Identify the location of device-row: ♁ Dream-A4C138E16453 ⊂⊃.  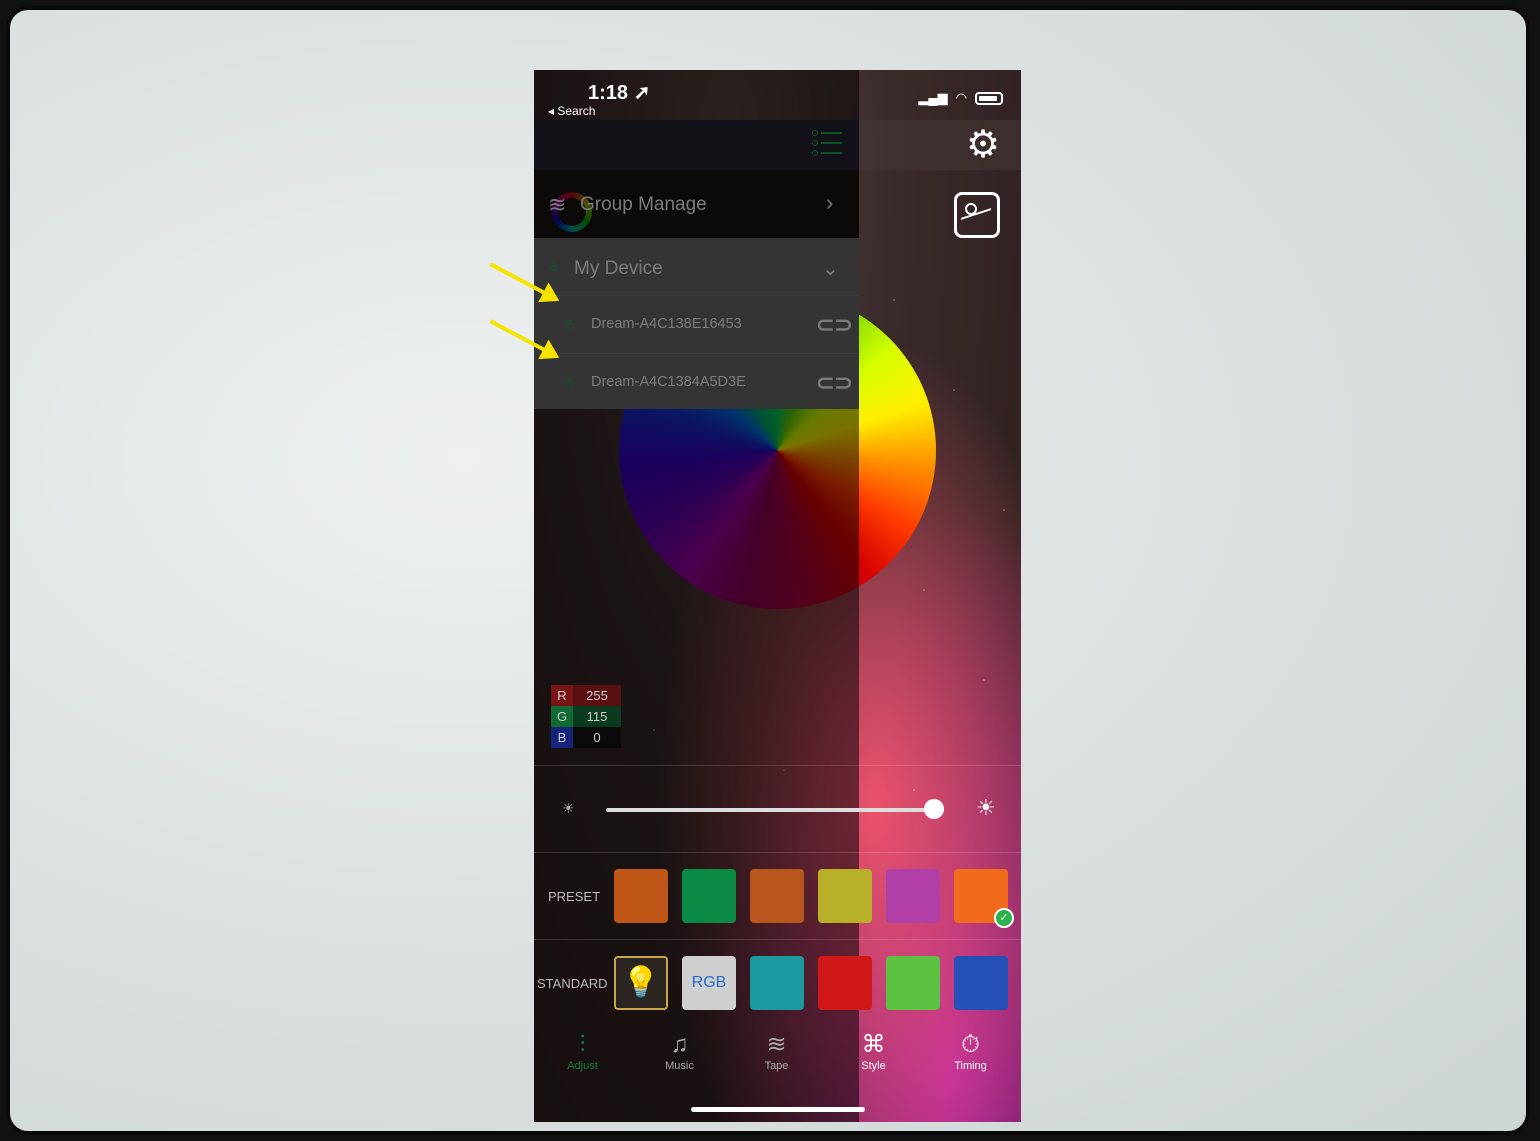
(696, 325).